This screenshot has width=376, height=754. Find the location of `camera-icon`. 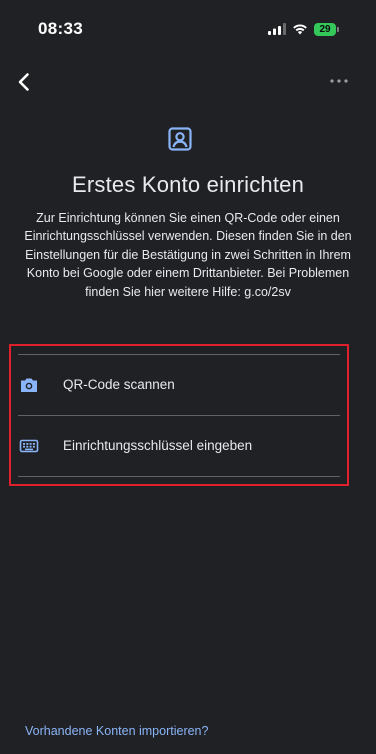

camera-icon is located at coordinates (29, 385).